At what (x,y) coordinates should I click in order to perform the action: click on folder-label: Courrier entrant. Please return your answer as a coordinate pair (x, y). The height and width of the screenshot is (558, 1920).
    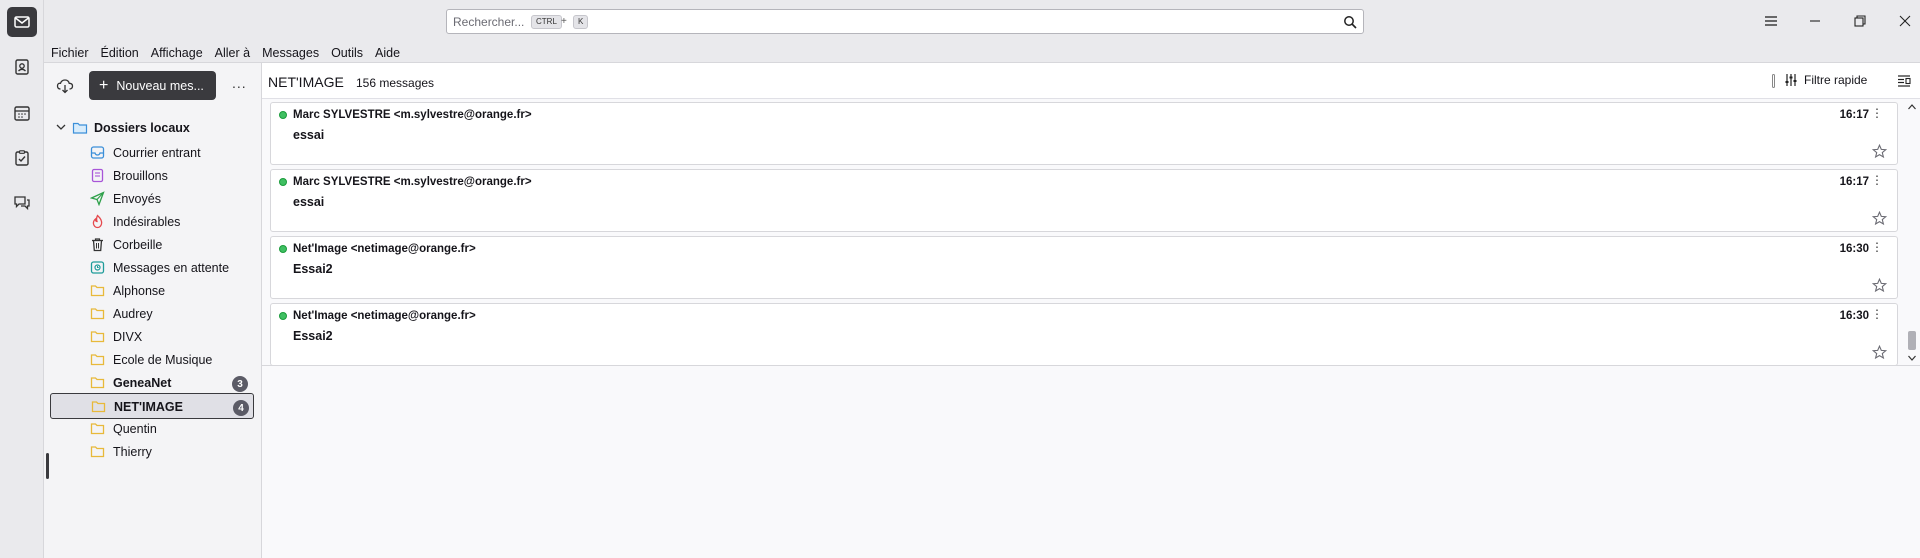
    Looking at the image, I should click on (157, 153).